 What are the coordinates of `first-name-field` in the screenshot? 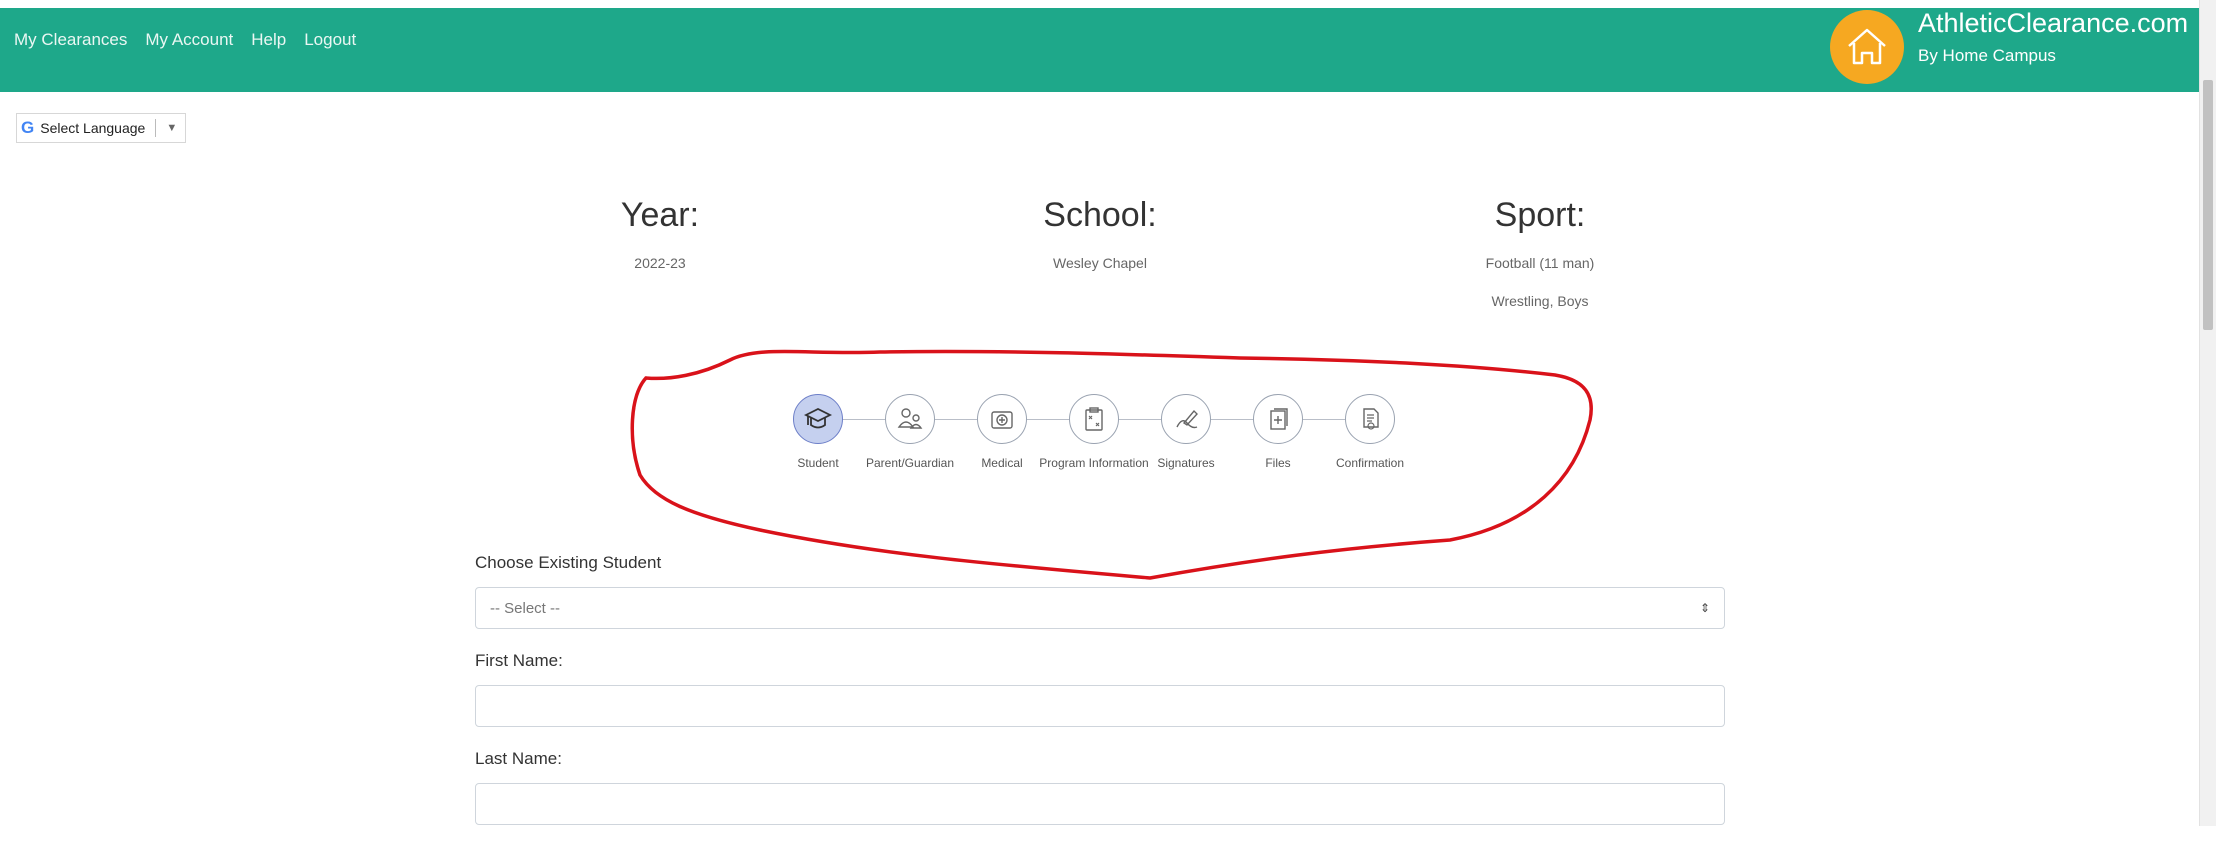 It's located at (1100, 706).